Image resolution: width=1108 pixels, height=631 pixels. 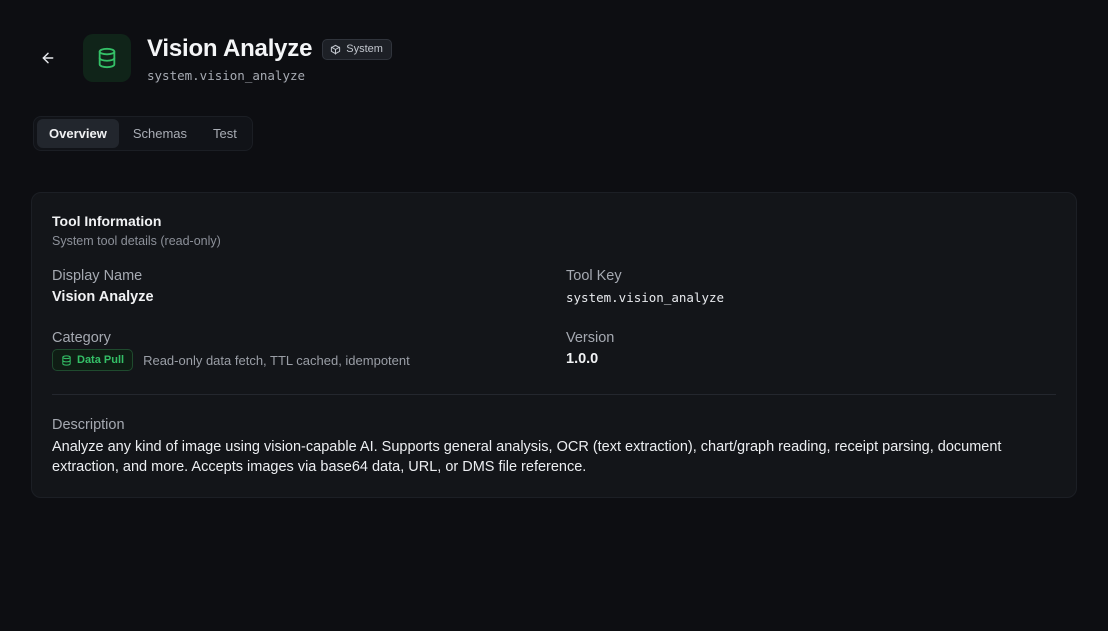 I want to click on tool-key-subtitle: system.vision_analyze, so click(x=226, y=75).